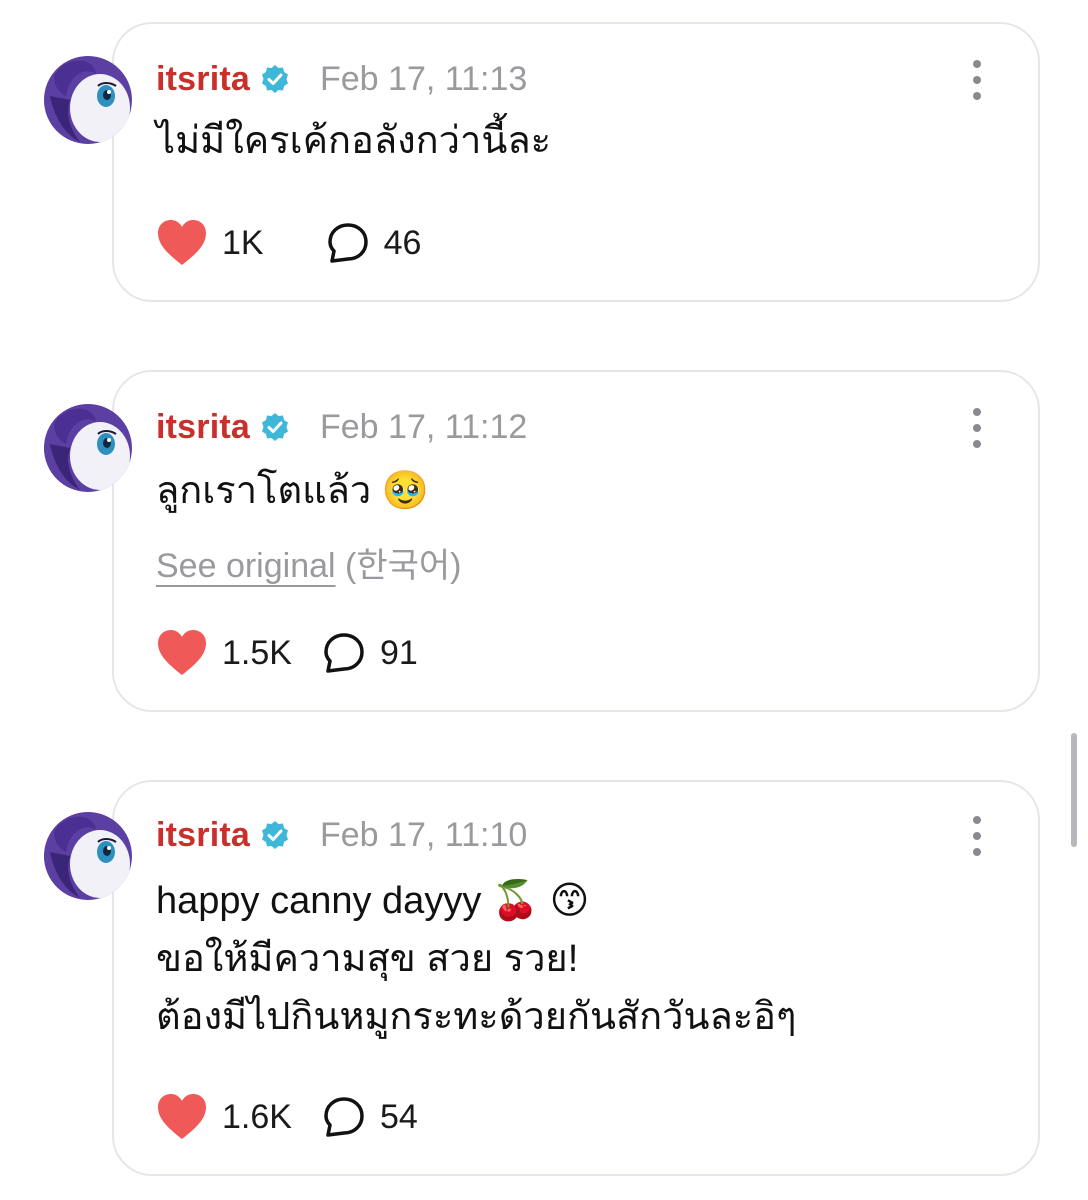 The image size is (1088, 1200). I want to click on timestamp: Feb 17, 11:10, so click(424, 834).